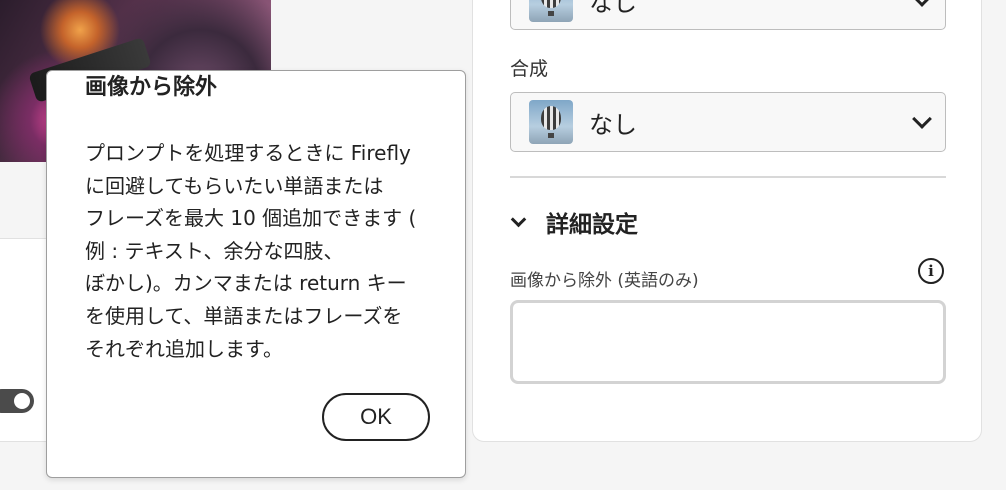 Image resolution: width=1006 pixels, height=490 pixels. What do you see at coordinates (728, 122) in the screenshot?
I see `composite-select: なし` at bounding box center [728, 122].